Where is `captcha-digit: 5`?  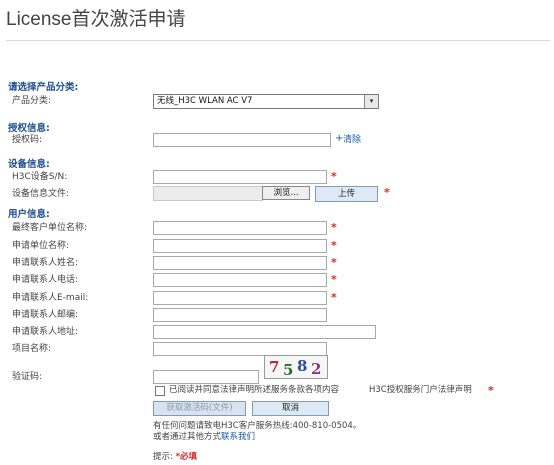
captcha-digit: 5 is located at coordinates (288, 370).